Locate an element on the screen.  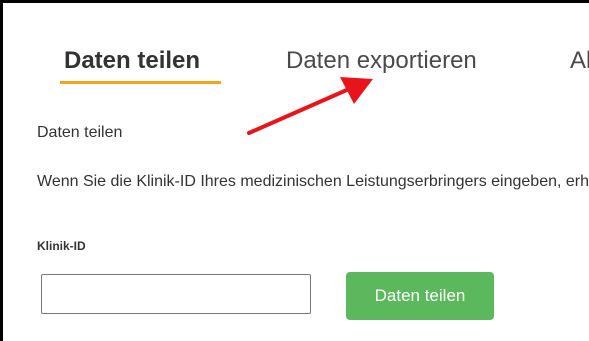
active-tab-underline is located at coordinates (140, 82).